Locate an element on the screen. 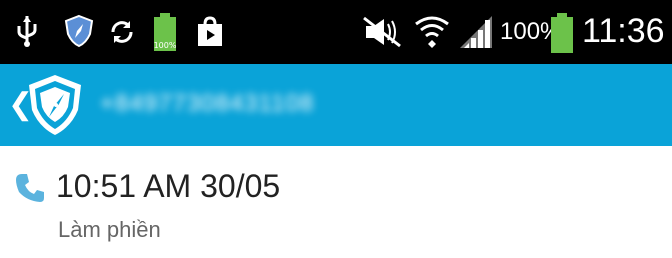  signal-icon is located at coordinates (476, 32).